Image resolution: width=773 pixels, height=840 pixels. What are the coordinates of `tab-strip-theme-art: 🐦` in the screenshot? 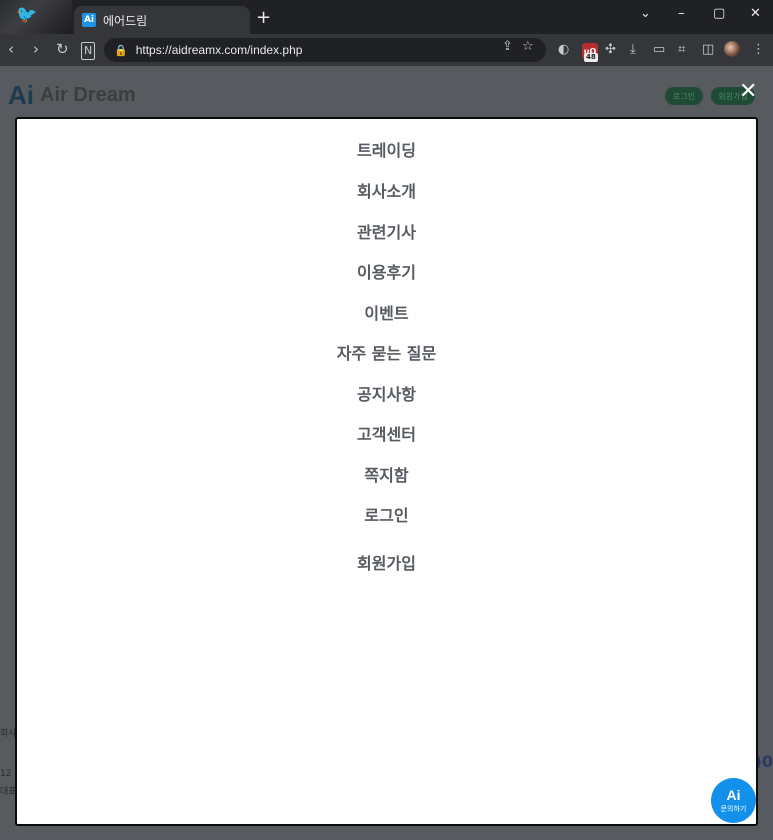 It's located at (36, 17).